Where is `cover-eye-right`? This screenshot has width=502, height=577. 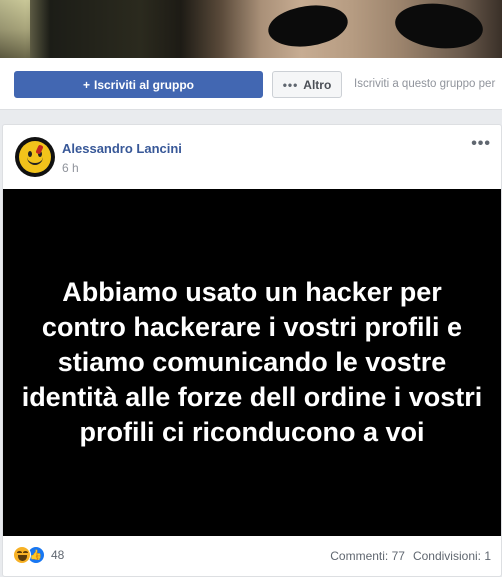 cover-eye-right is located at coordinates (439, 26).